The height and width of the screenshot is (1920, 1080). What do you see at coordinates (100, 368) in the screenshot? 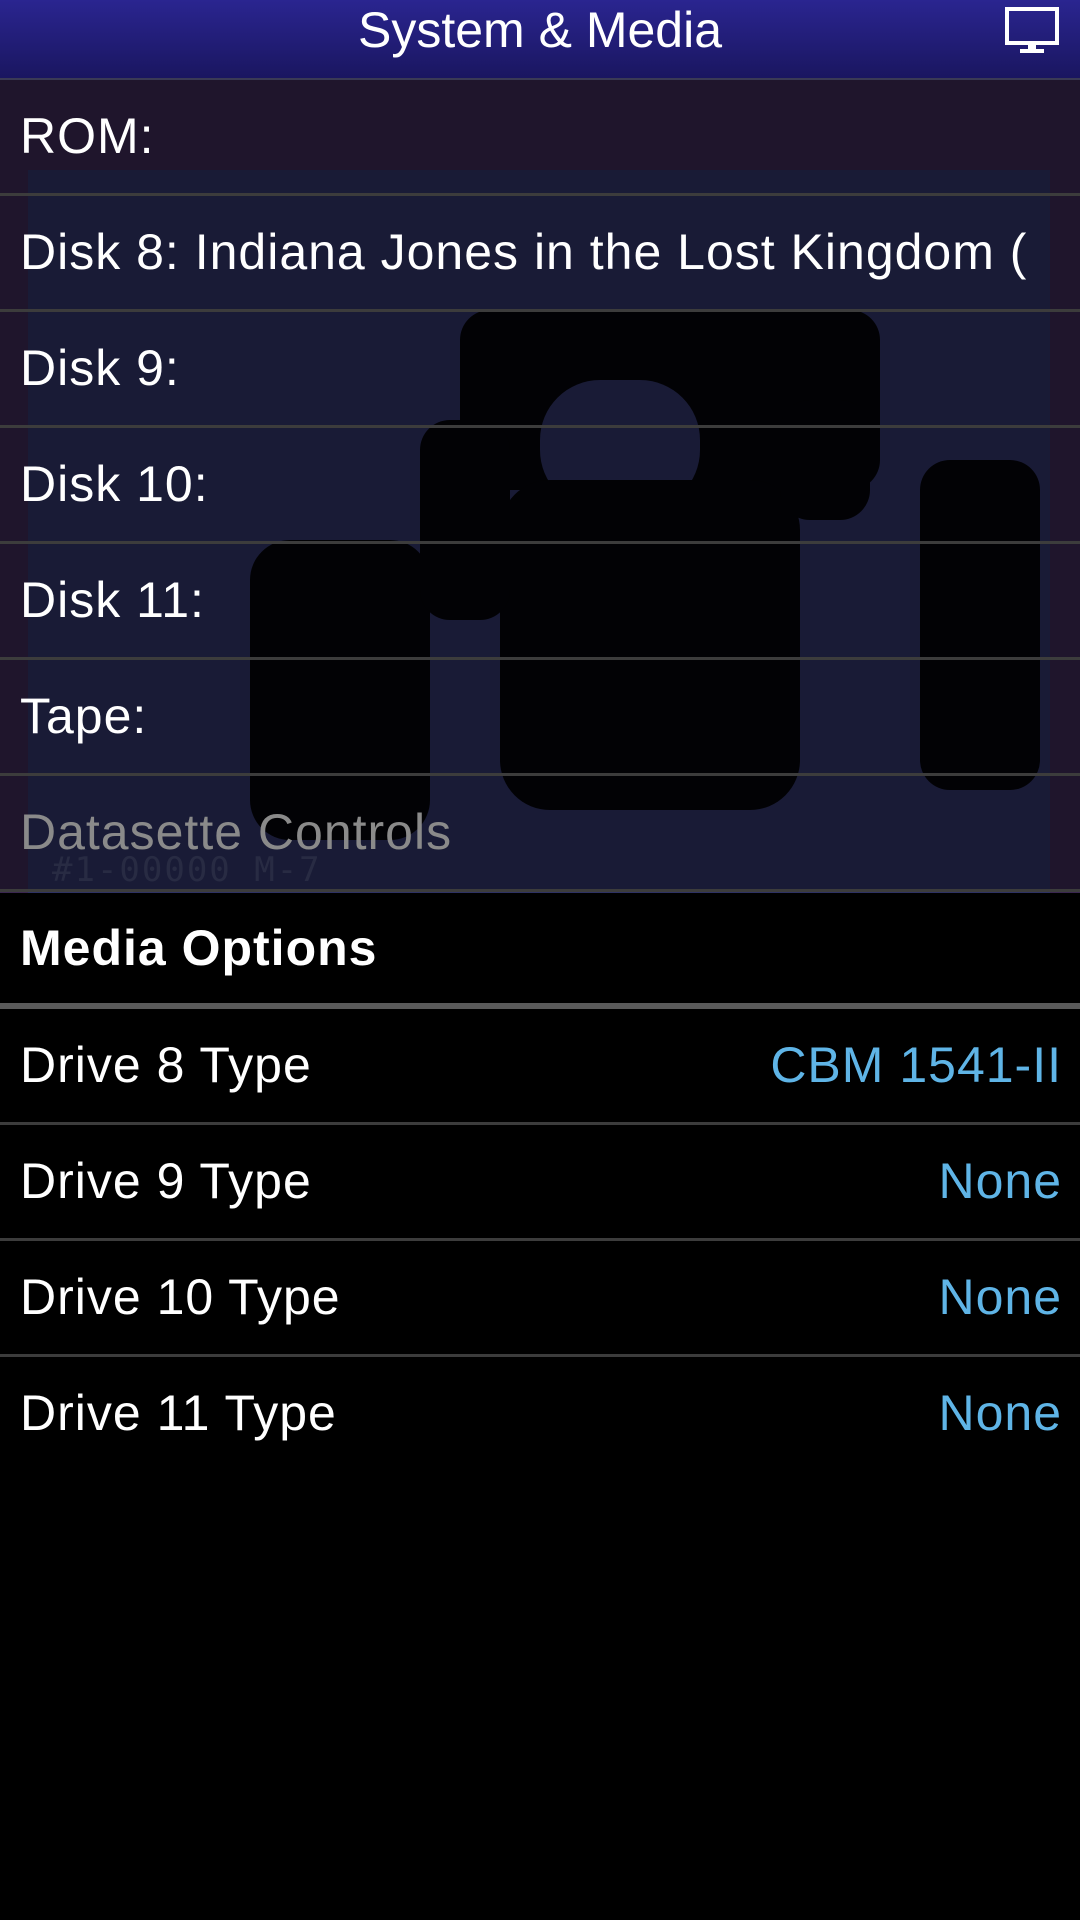
I see `media-item-label: Disk 9:` at bounding box center [100, 368].